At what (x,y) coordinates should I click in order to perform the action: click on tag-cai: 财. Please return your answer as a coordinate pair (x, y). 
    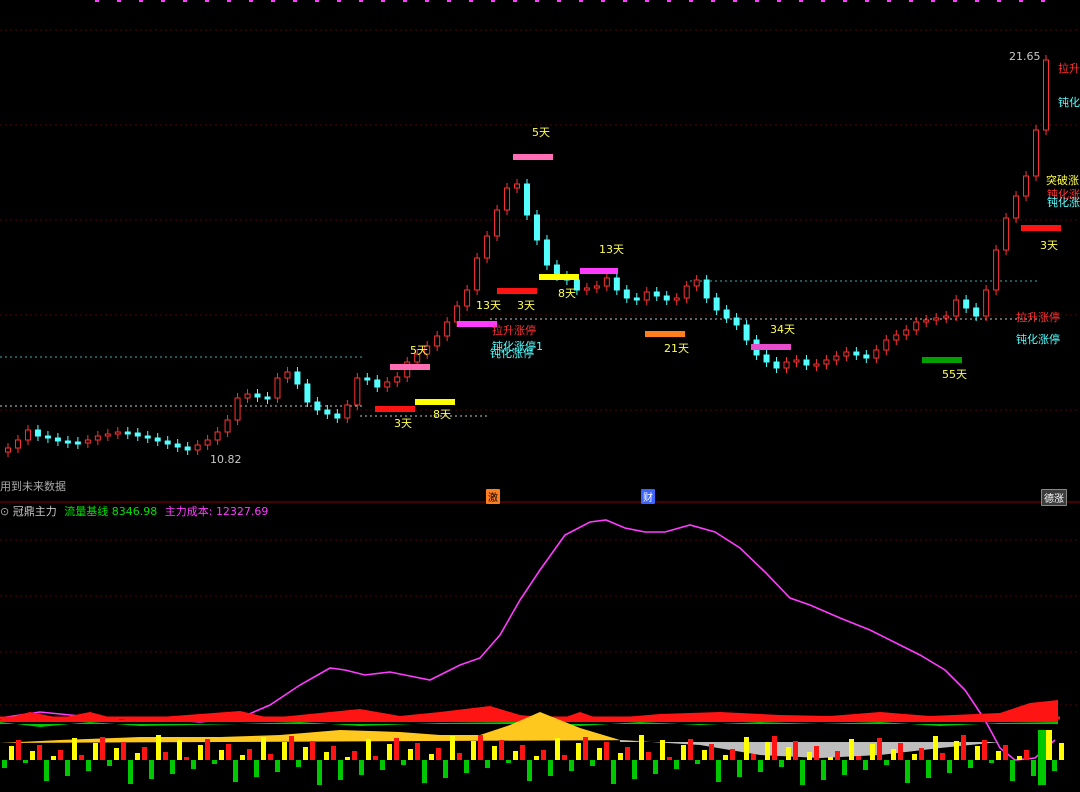
    Looking at the image, I should click on (648, 496).